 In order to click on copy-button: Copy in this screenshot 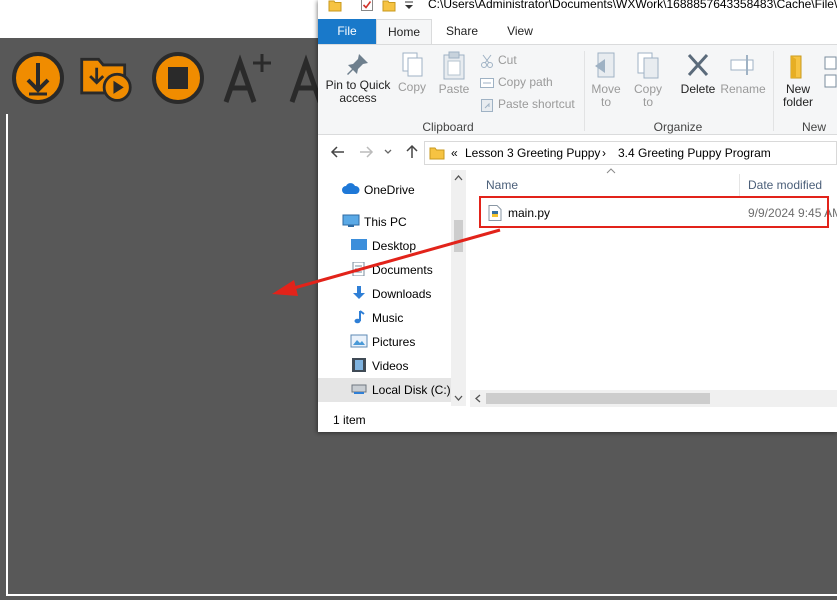, I will do `click(412, 72)`.